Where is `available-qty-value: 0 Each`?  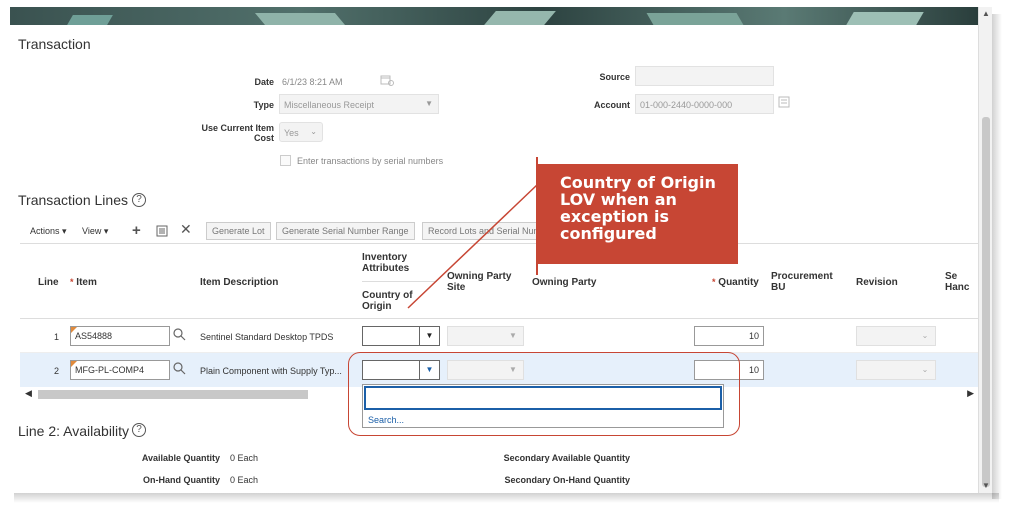 available-qty-value: 0 Each is located at coordinates (244, 458).